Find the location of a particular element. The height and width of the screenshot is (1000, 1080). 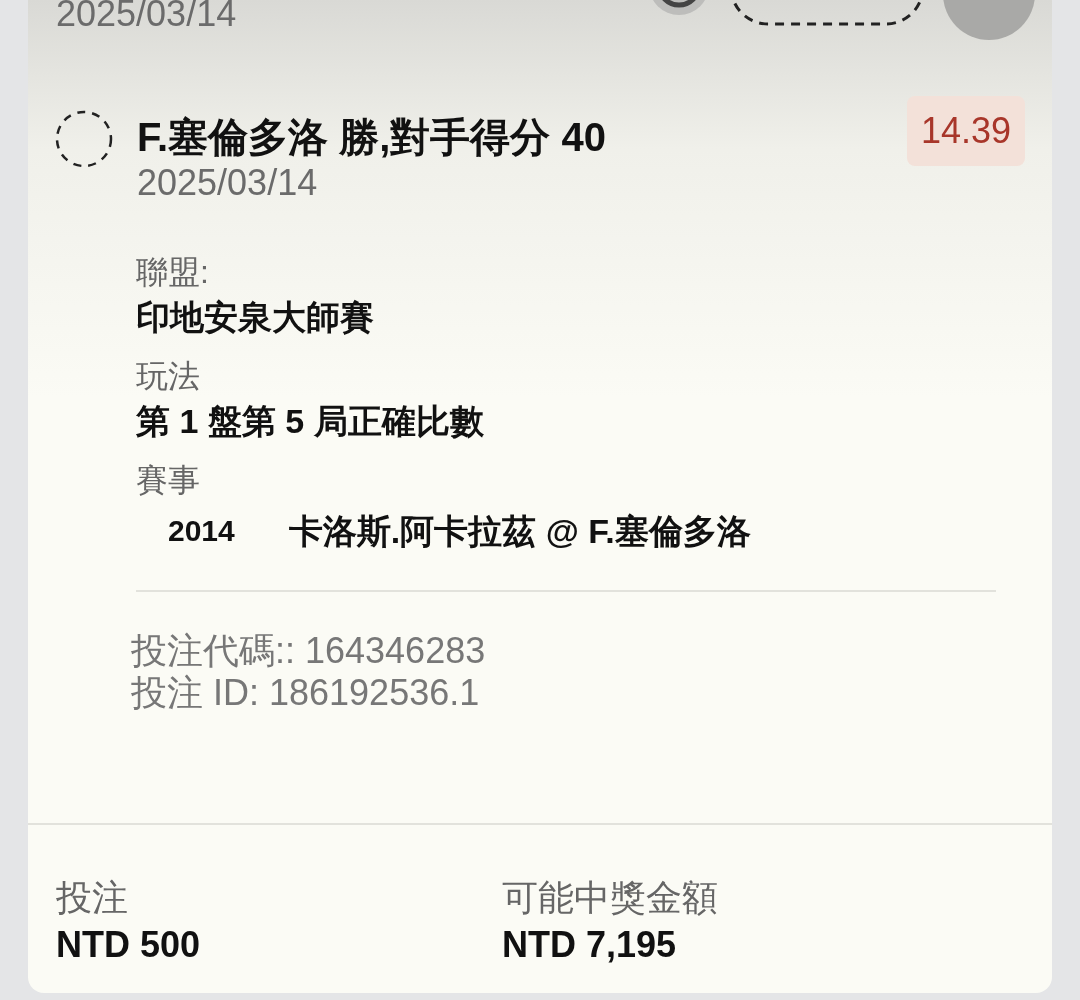

summary-value: NTD 500 is located at coordinates (129, 945).